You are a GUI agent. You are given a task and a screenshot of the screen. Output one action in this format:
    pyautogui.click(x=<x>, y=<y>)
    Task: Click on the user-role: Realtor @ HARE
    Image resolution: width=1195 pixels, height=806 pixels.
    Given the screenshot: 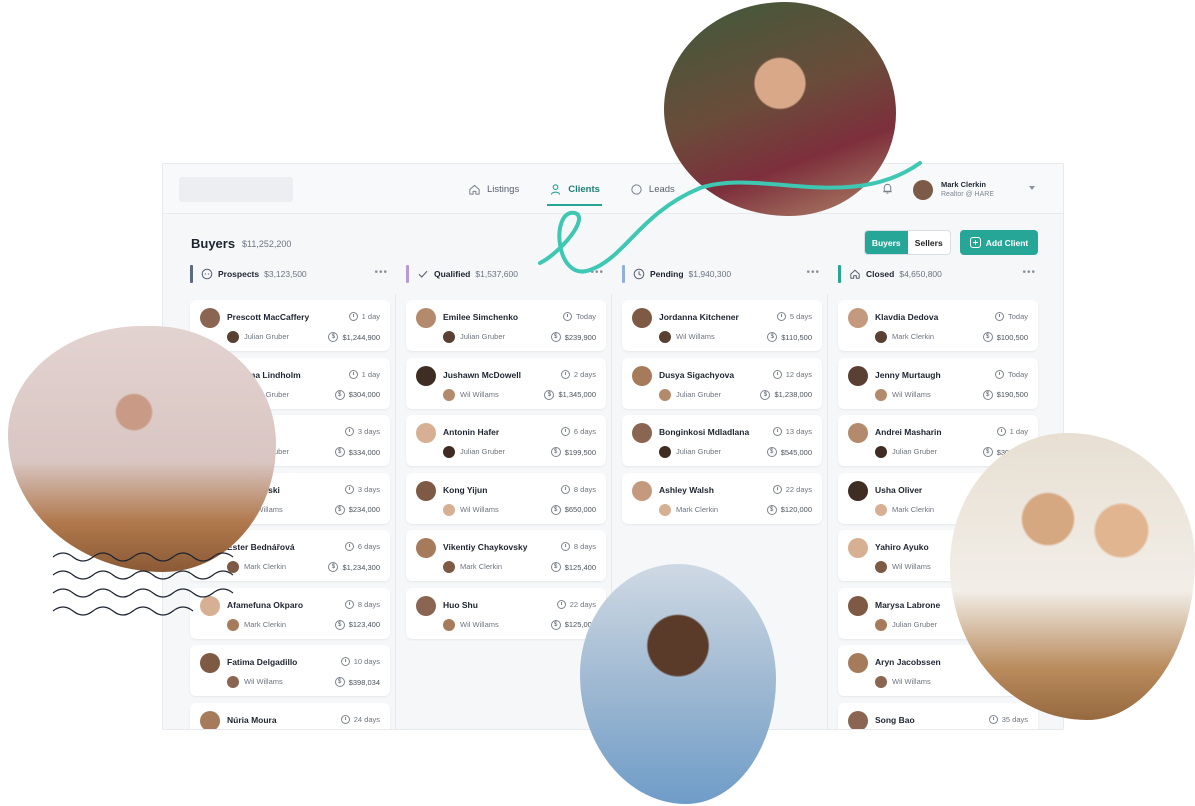 What is the action you would take?
    pyautogui.click(x=968, y=194)
    